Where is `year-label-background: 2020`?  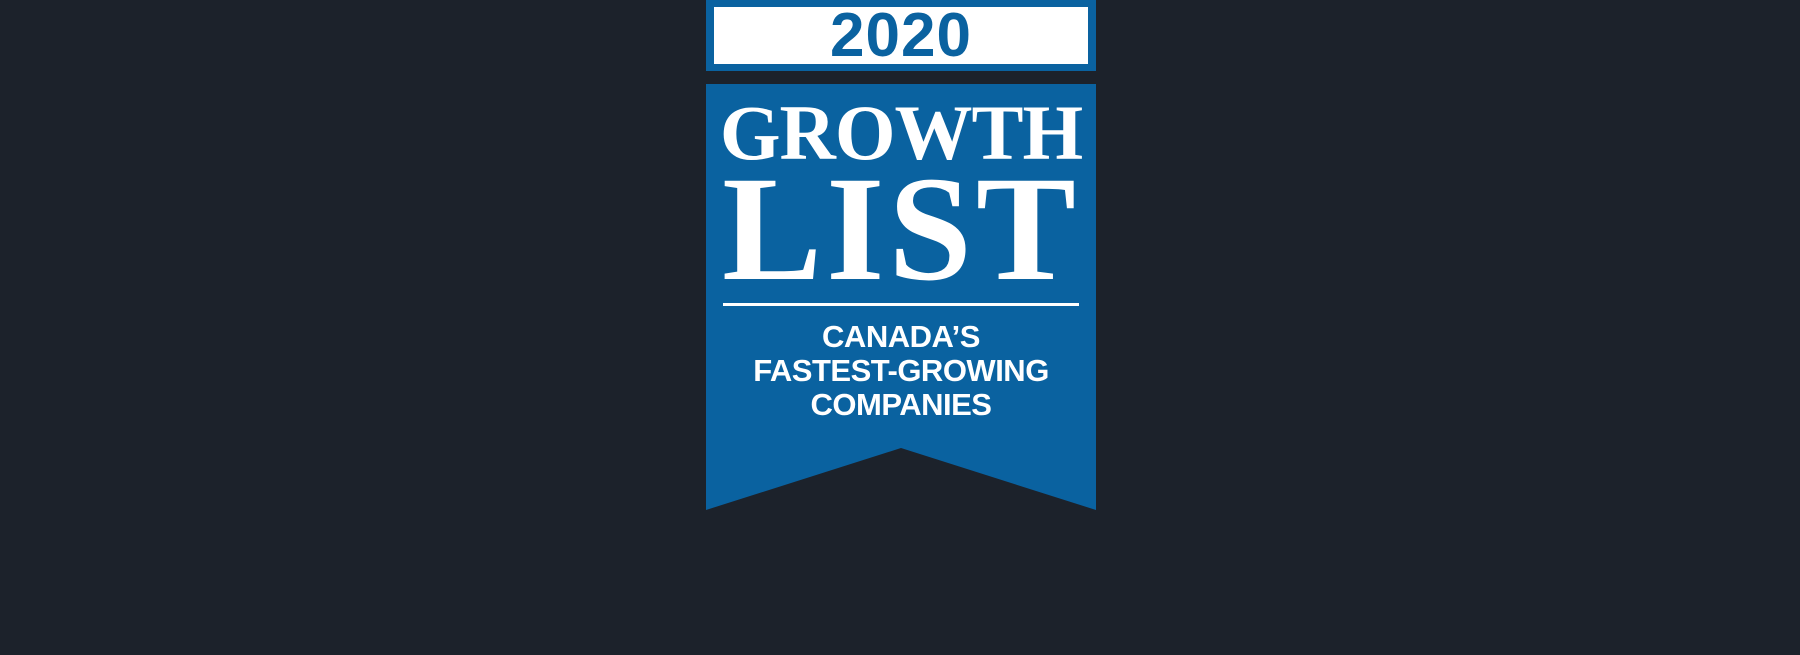 year-label-background: 2020 is located at coordinates (901, 35).